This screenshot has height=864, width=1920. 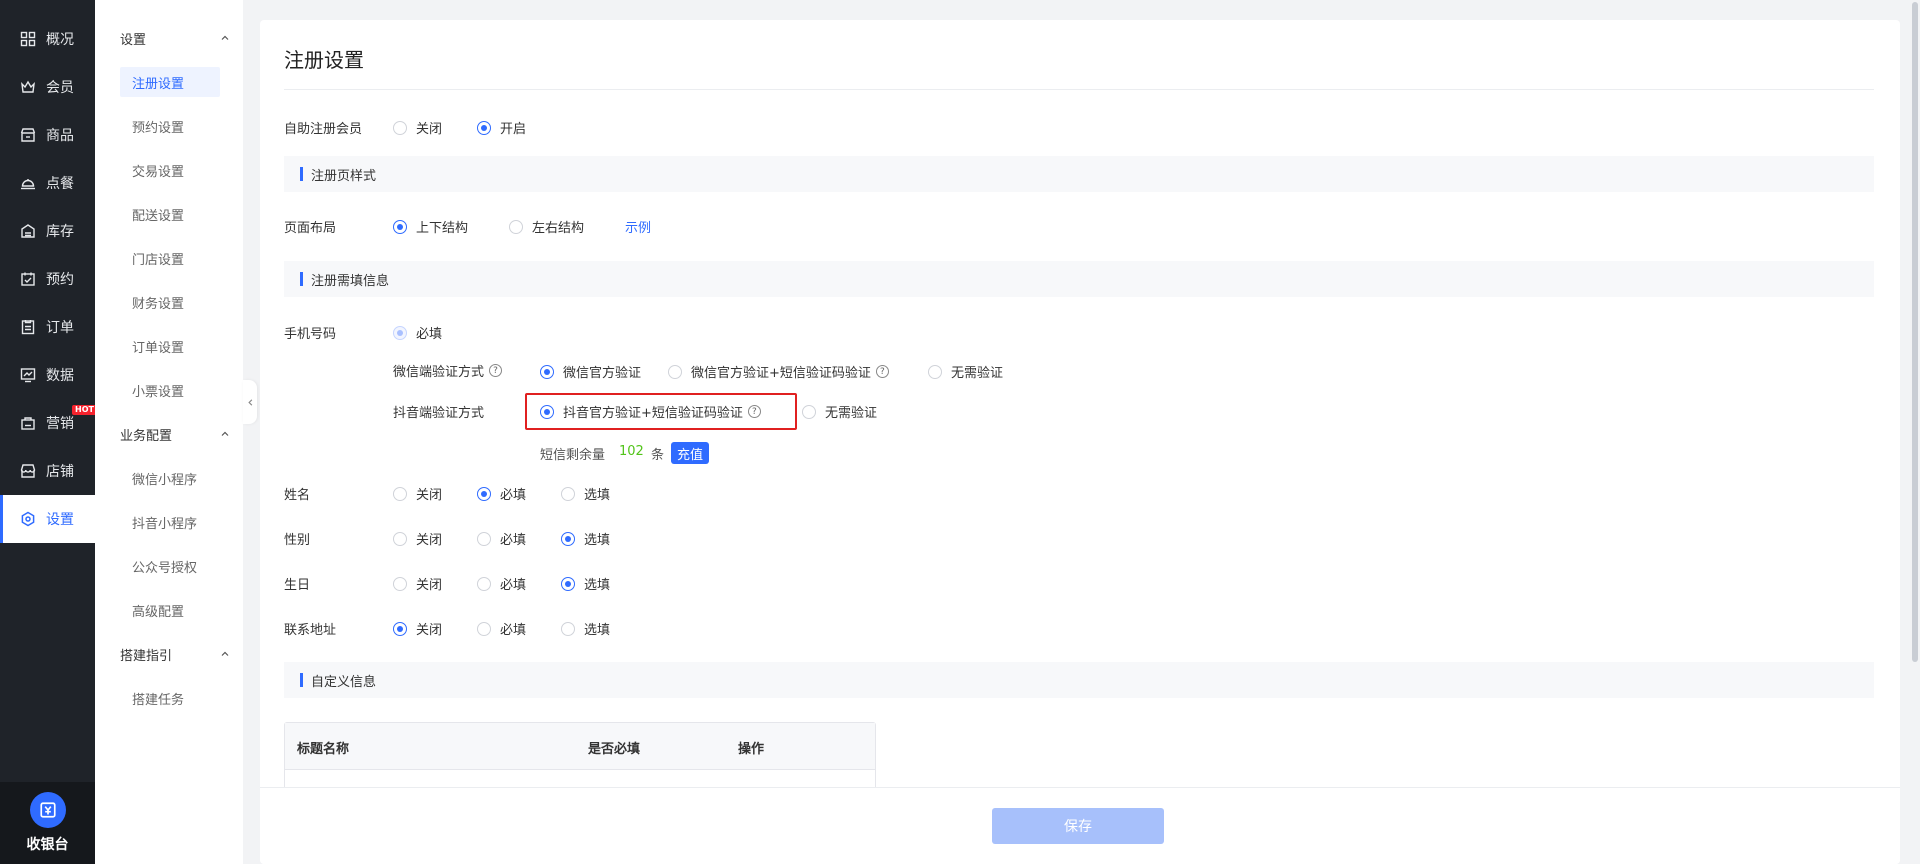 I want to click on subnav-group-title: 搭建指引, so click(x=146, y=656).